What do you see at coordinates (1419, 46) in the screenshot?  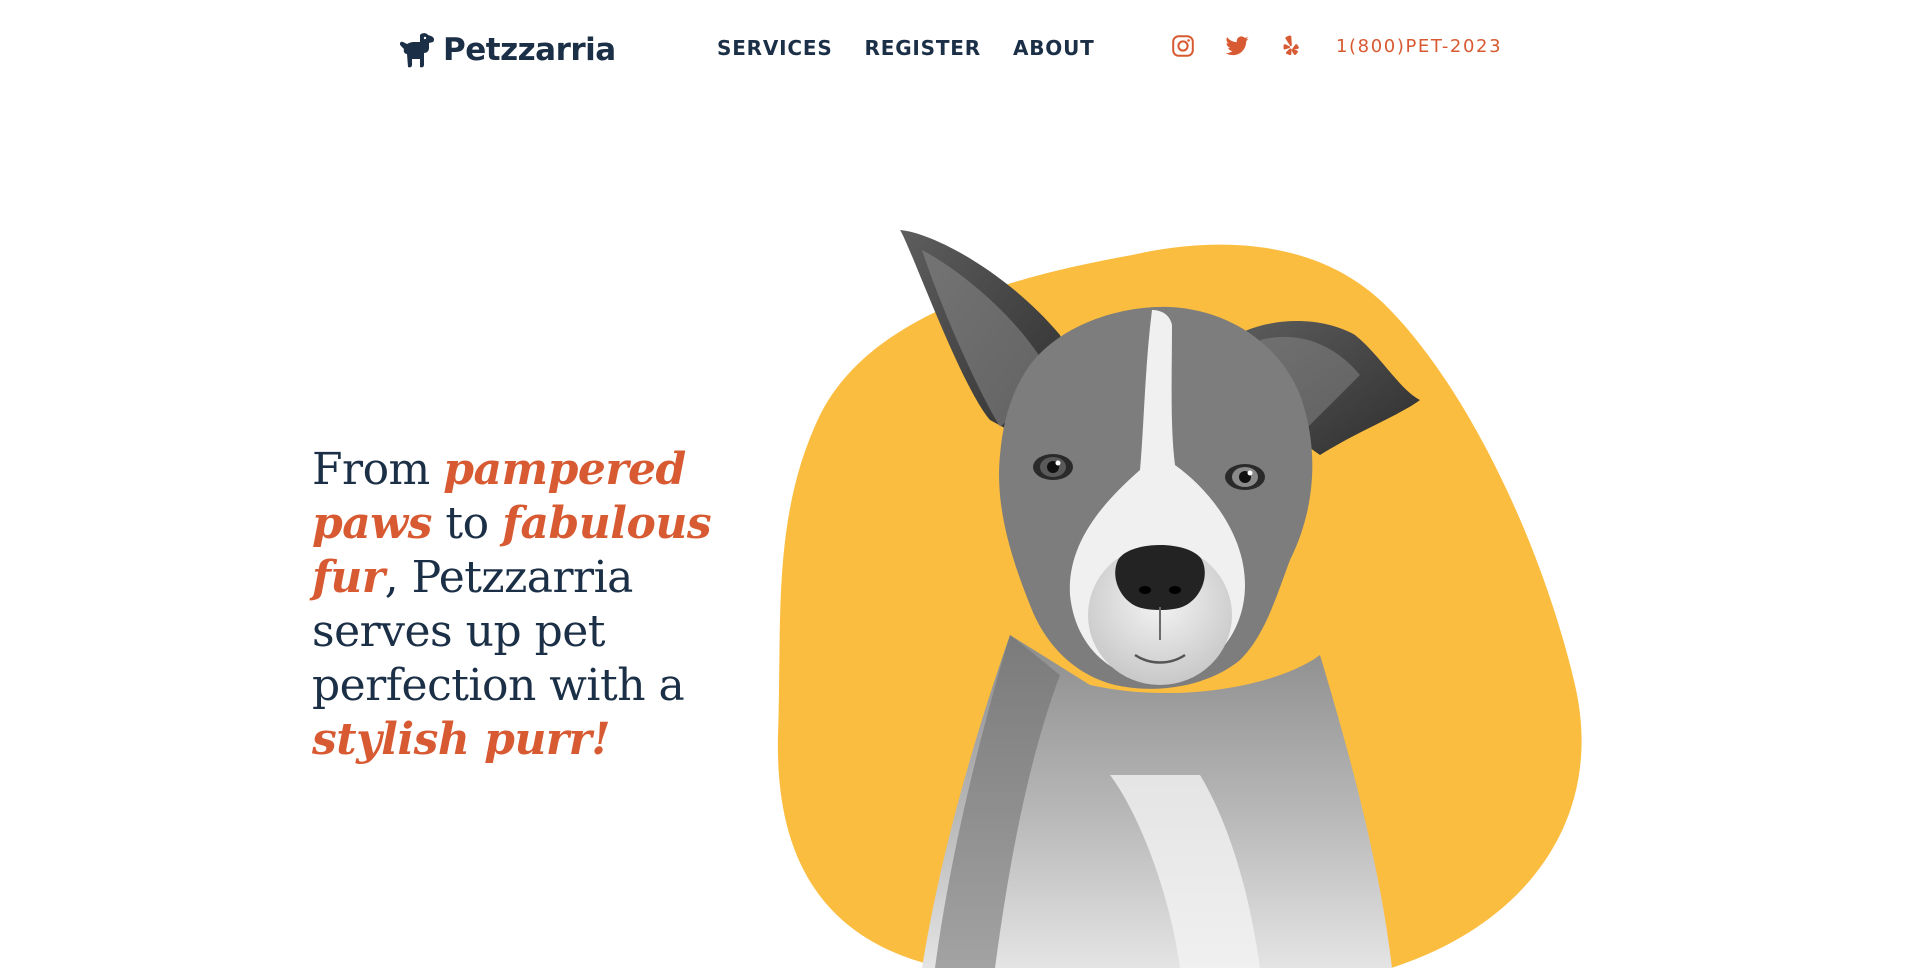 I see `phone-link: 1(800)PET-2023` at bounding box center [1419, 46].